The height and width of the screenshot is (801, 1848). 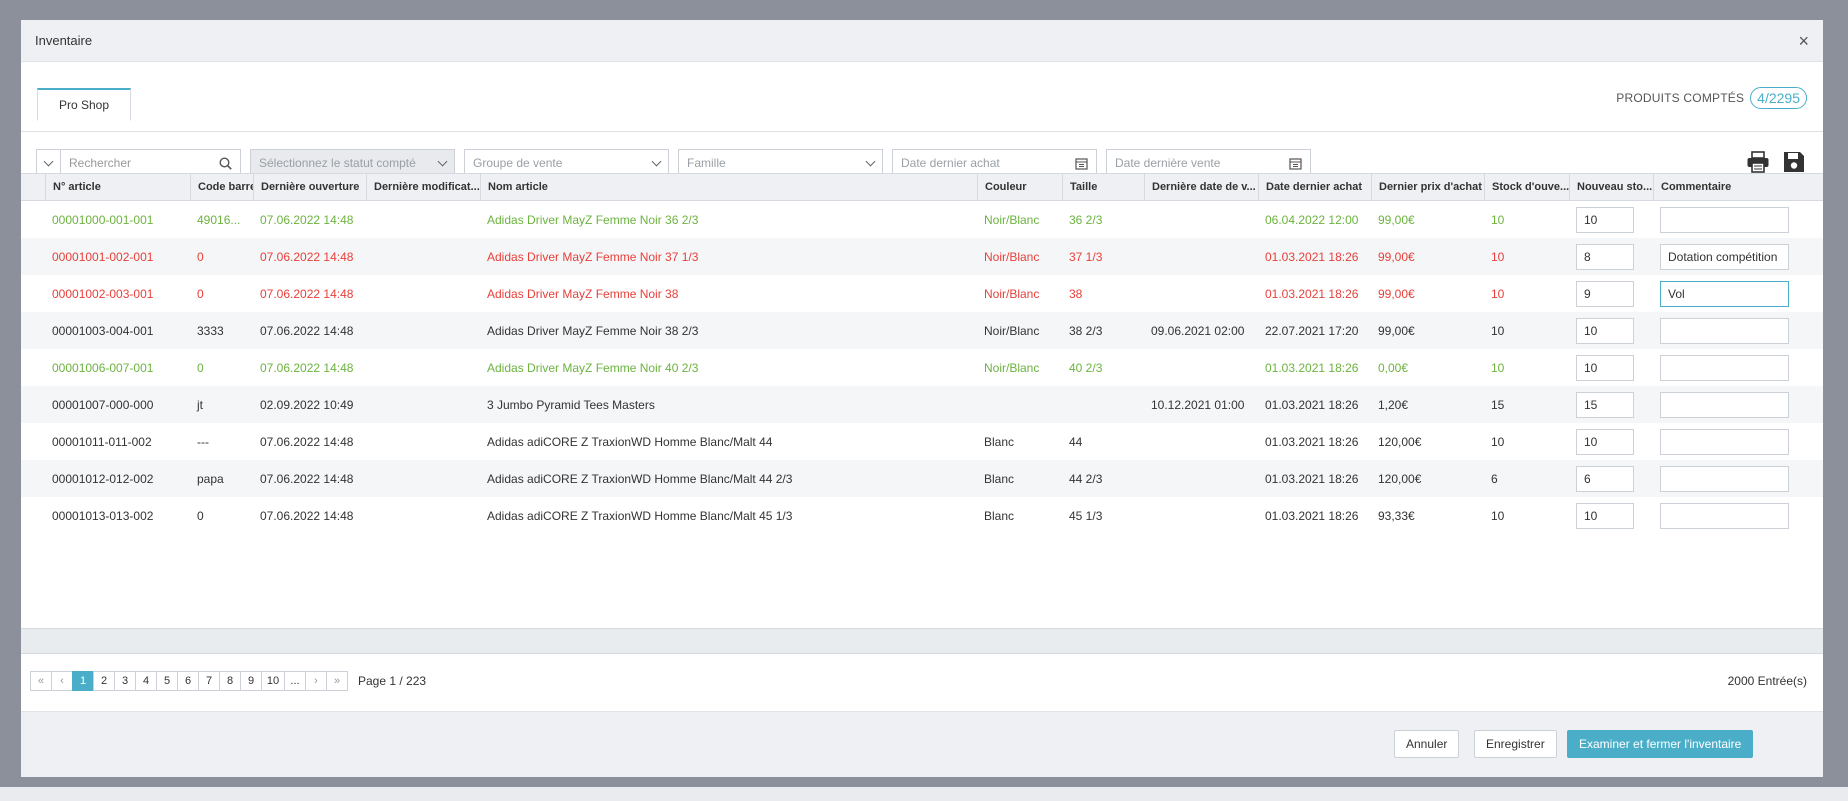 What do you see at coordinates (41, 681) in the screenshot?
I see `first-page-button: «` at bounding box center [41, 681].